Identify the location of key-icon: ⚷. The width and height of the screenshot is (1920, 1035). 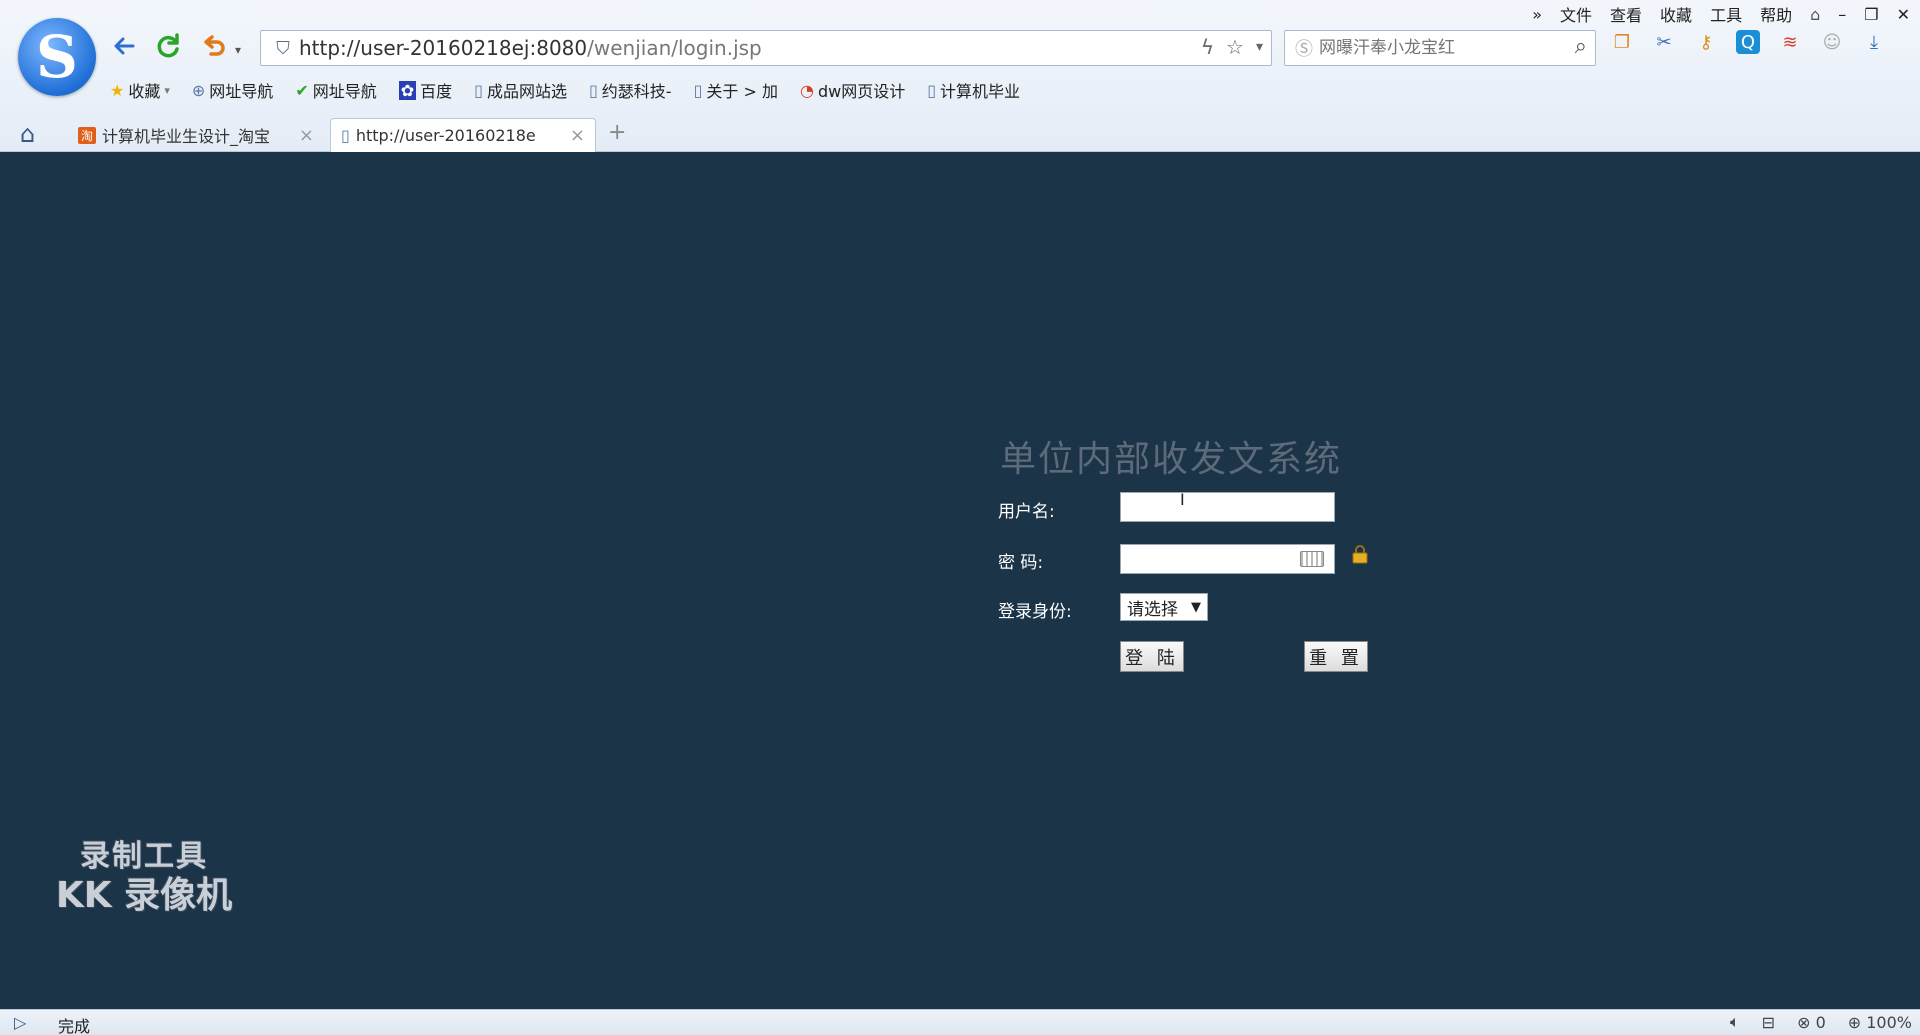
(1706, 42).